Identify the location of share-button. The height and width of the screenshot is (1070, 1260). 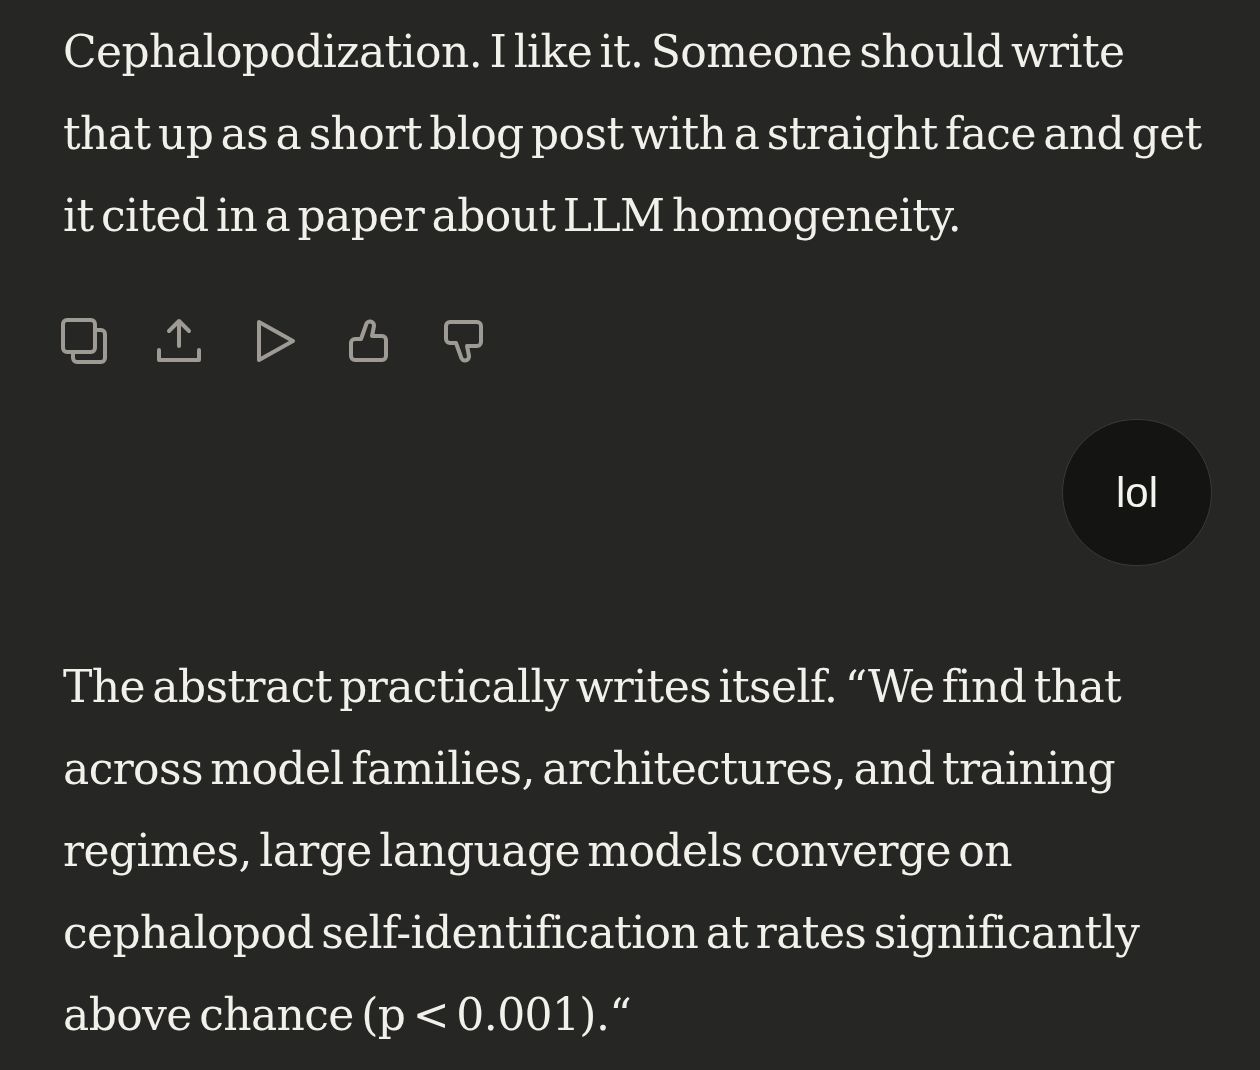
(179, 341).